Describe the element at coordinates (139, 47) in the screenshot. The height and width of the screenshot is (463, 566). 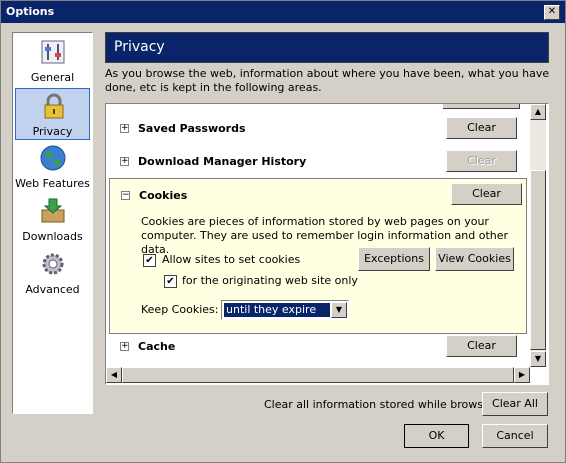
I see `panel-title: Privacy` at that location.